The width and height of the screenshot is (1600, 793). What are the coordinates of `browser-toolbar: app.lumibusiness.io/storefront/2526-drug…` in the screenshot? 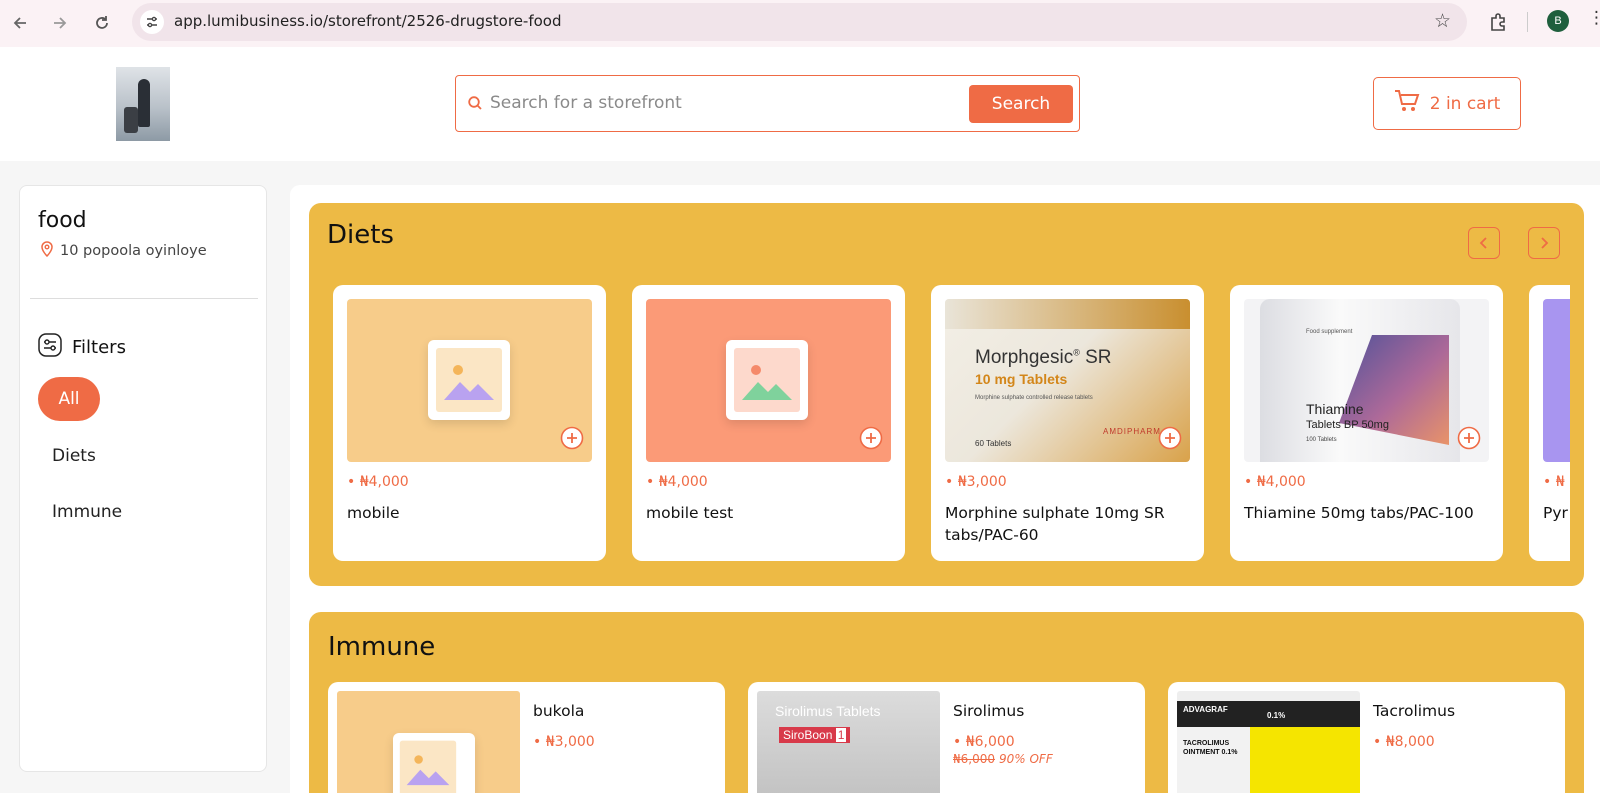 It's located at (800, 23).